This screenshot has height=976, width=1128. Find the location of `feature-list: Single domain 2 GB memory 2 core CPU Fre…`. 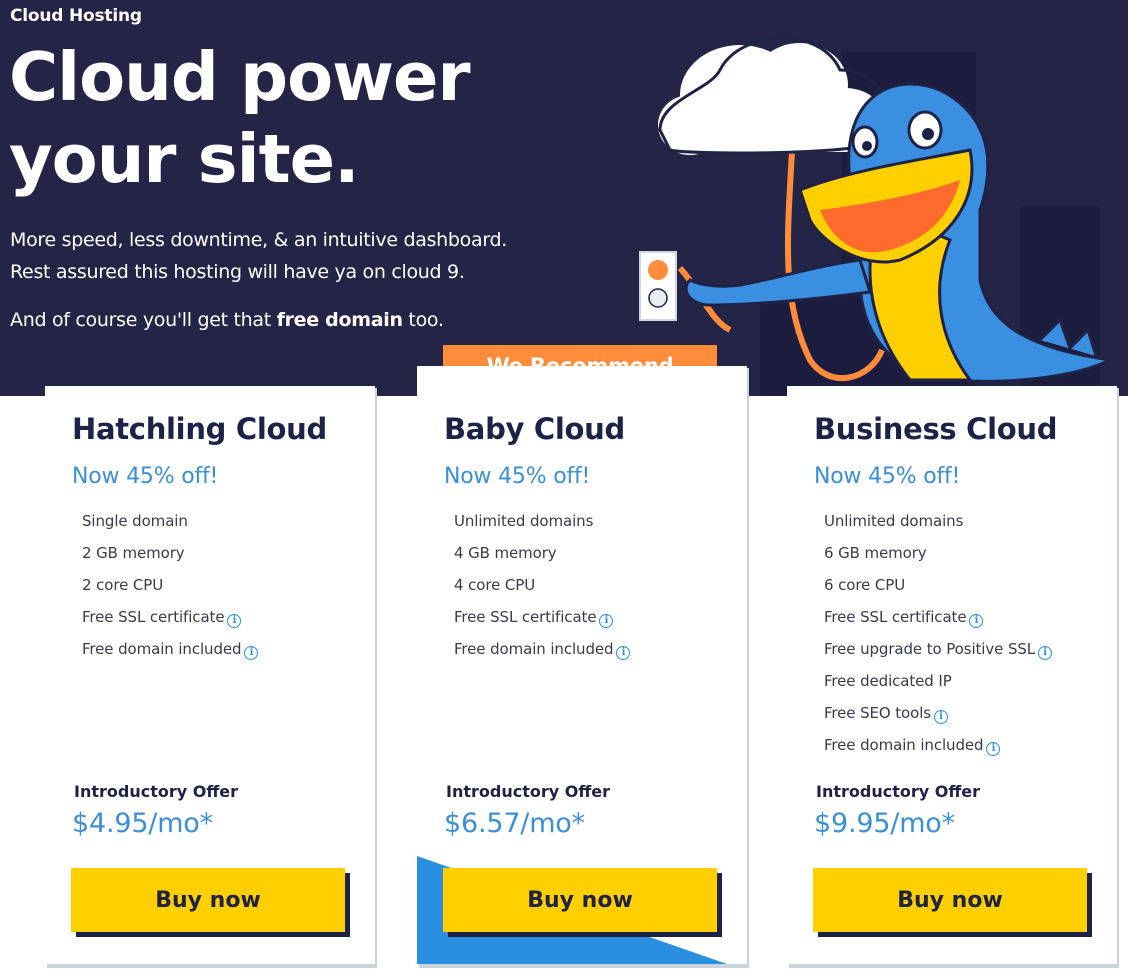

feature-list: Single domain 2 GB memory 2 core CPU Fre… is located at coordinates (170, 590).